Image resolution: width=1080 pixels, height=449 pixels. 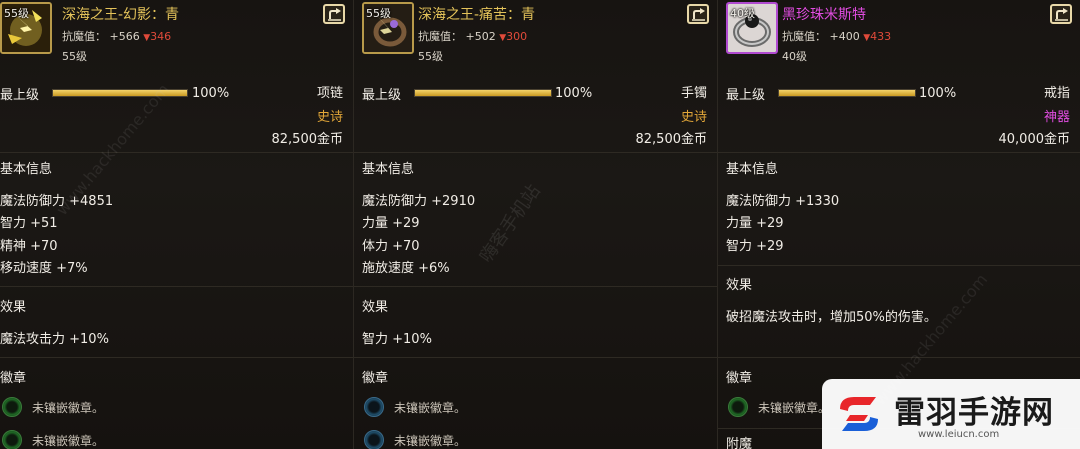 What do you see at coordinates (44, 268) in the screenshot?
I see `stat-line: 移动速度 +7%` at bounding box center [44, 268].